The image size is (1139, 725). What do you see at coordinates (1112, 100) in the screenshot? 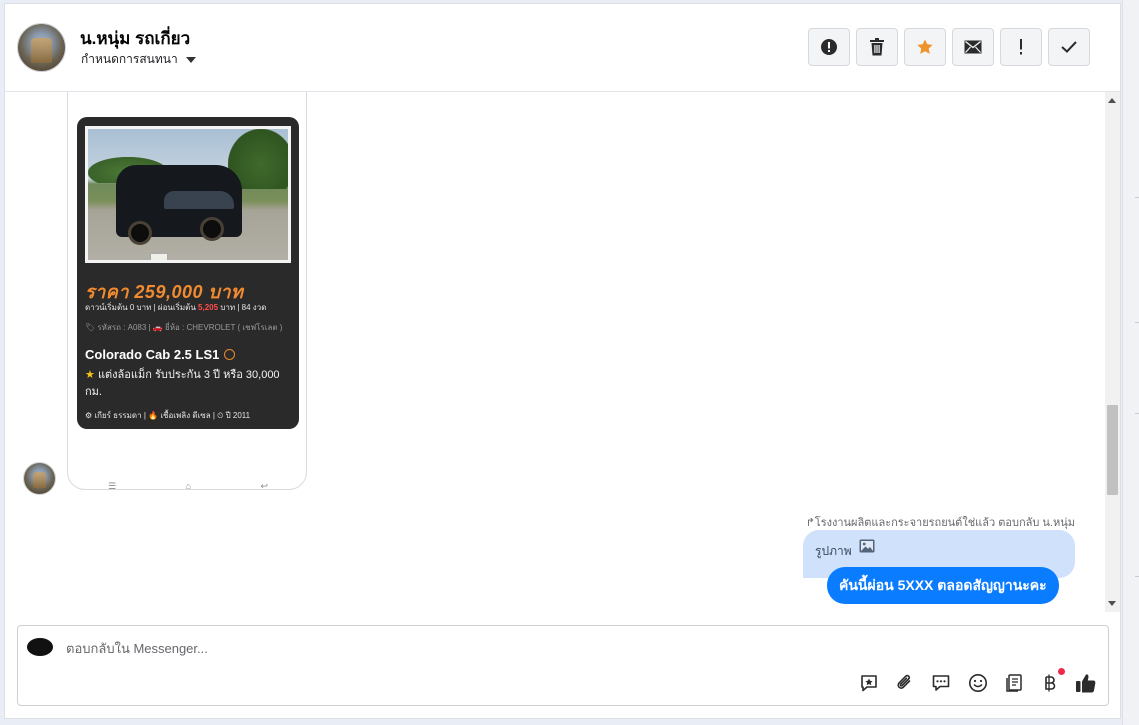
I see `scroll-up-arrow-icon` at bounding box center [1112, 100].